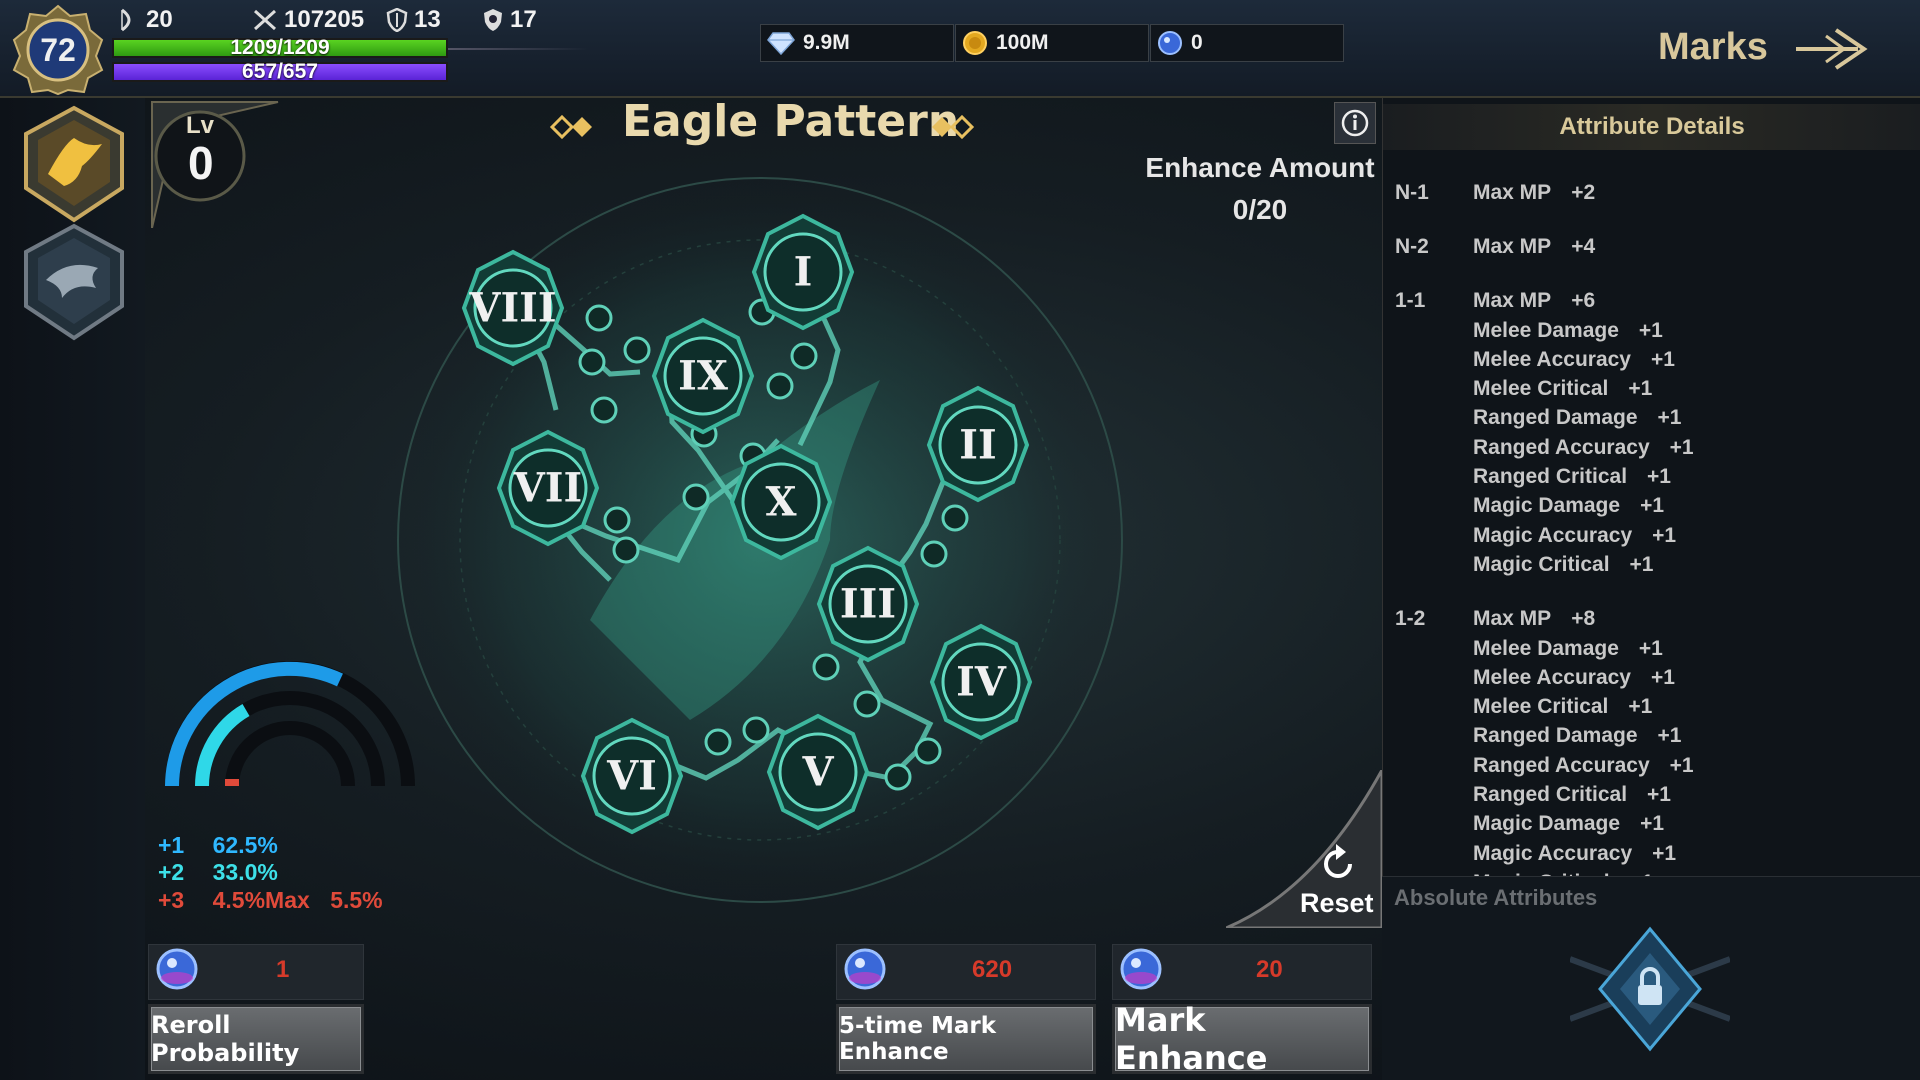  I want to click on attribute-group: N-2 Max MP +4, so click(1655, 246).